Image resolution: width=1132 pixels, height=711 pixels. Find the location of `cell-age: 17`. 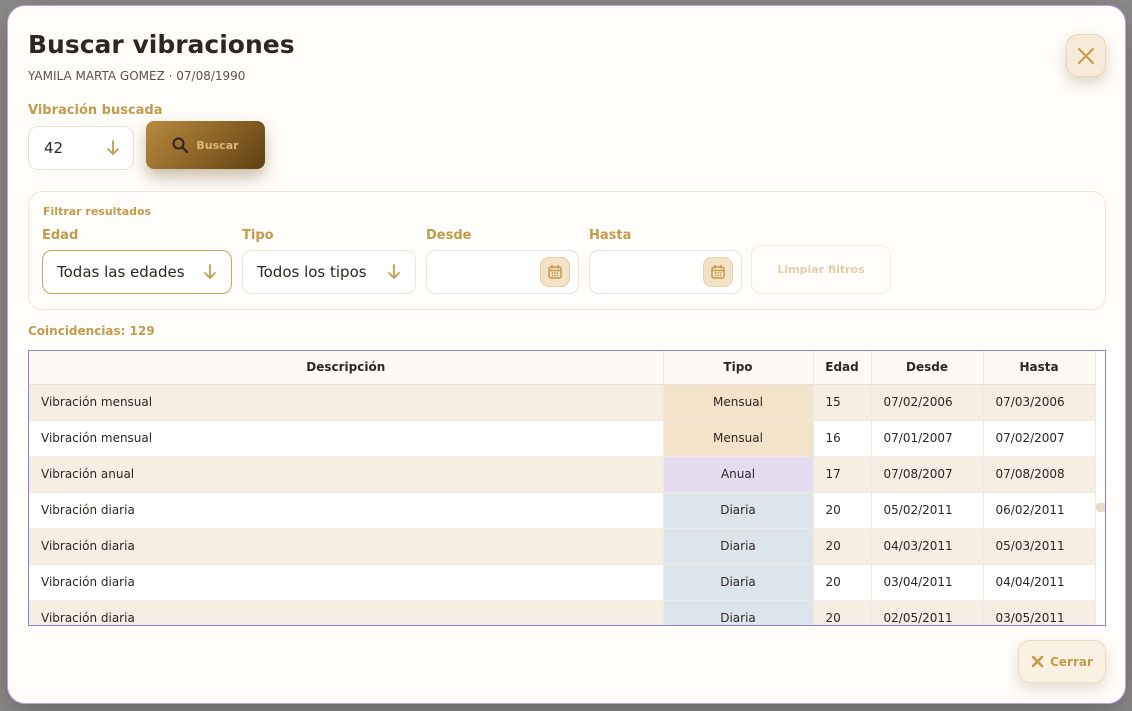

cell-age: 17 is located at coordinates (842, 474).